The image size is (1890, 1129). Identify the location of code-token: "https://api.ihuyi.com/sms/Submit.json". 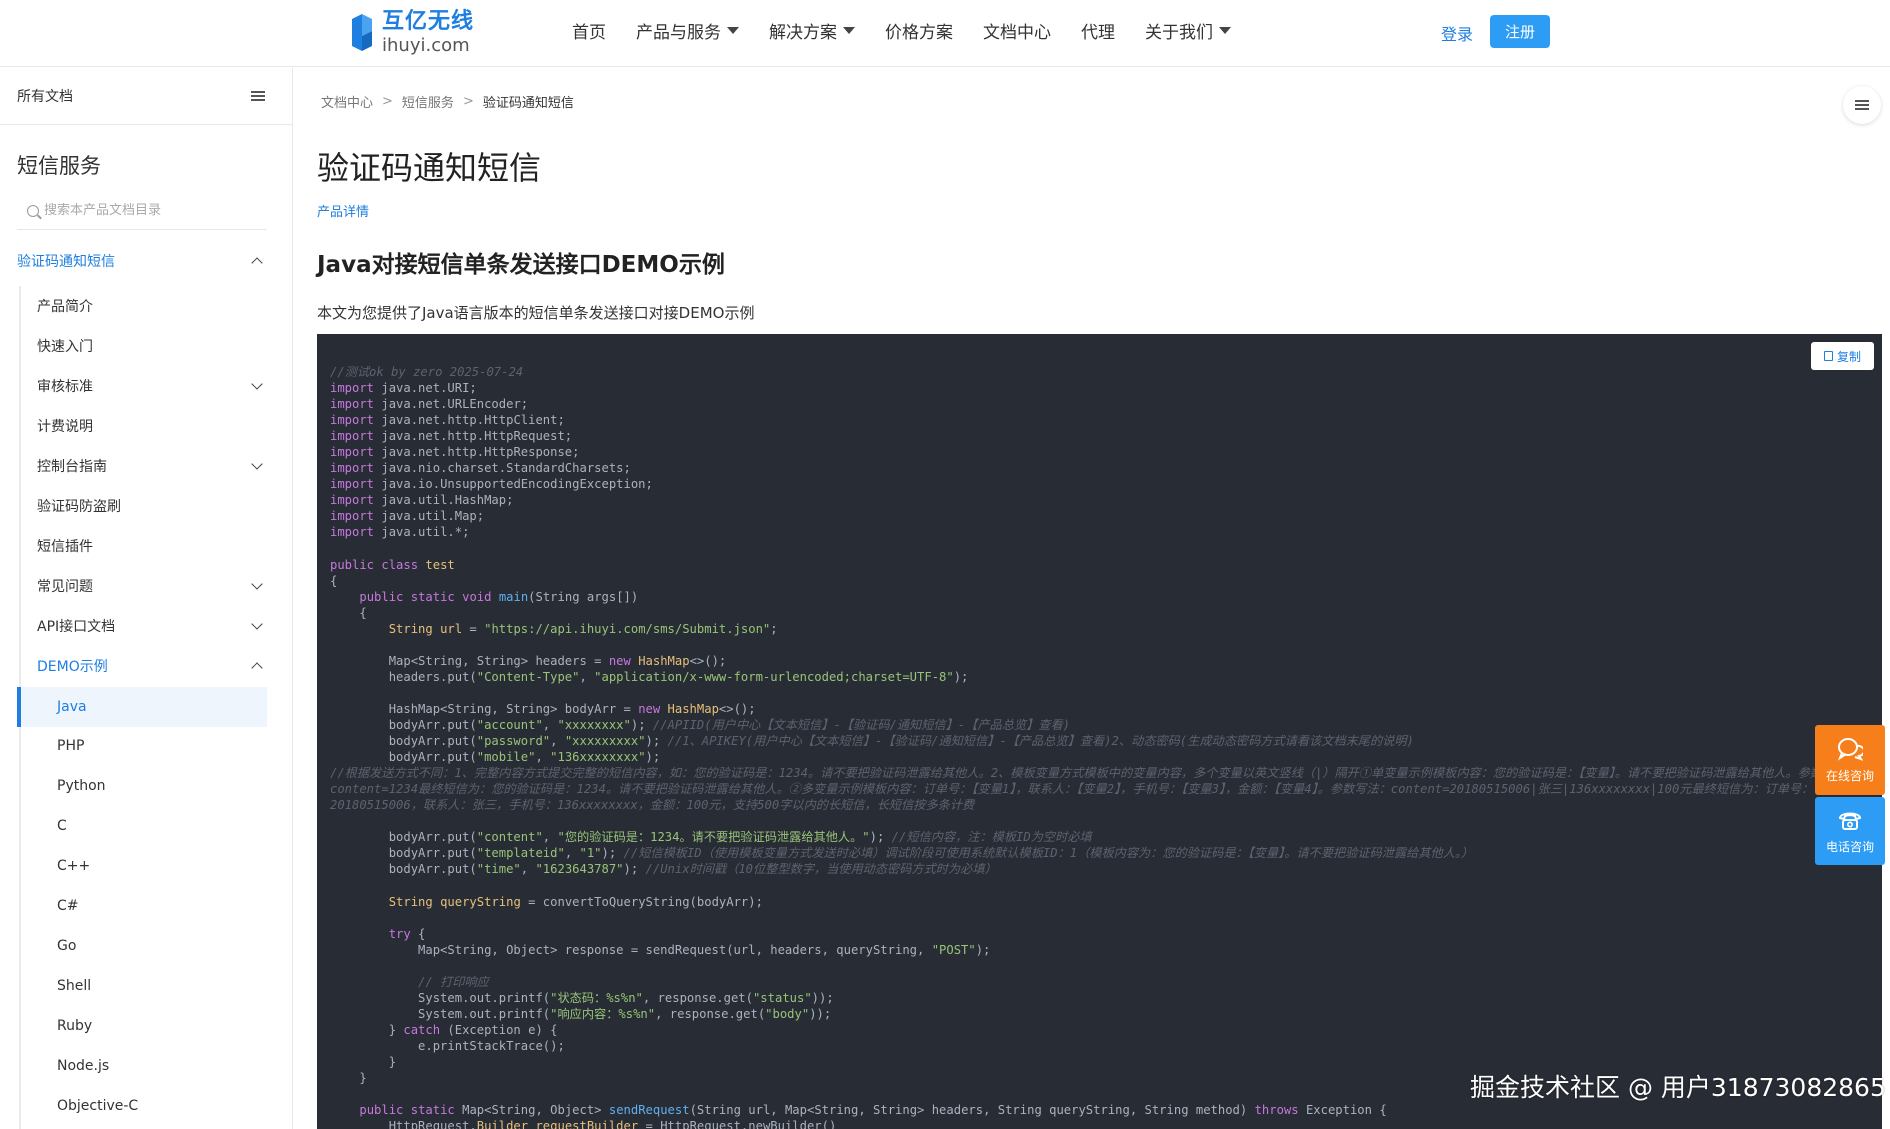
(627, 628).